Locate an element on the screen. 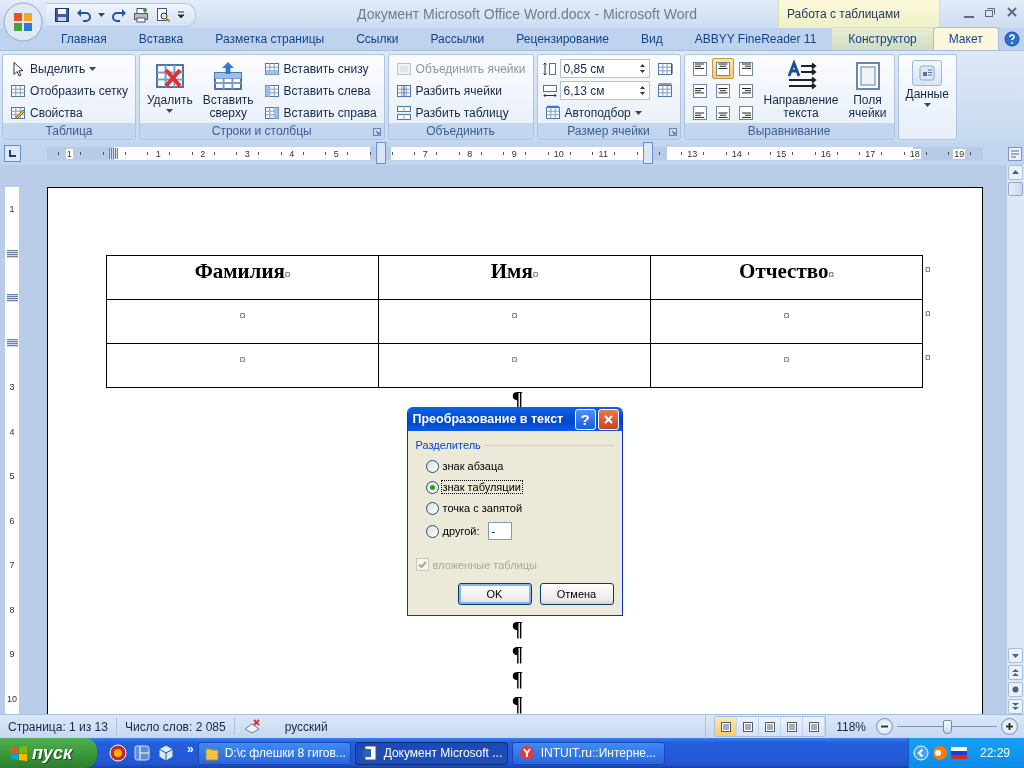 The height and width of the screenshot is (768, 1024). header-text: Имя is located at coordinates (511, 271).